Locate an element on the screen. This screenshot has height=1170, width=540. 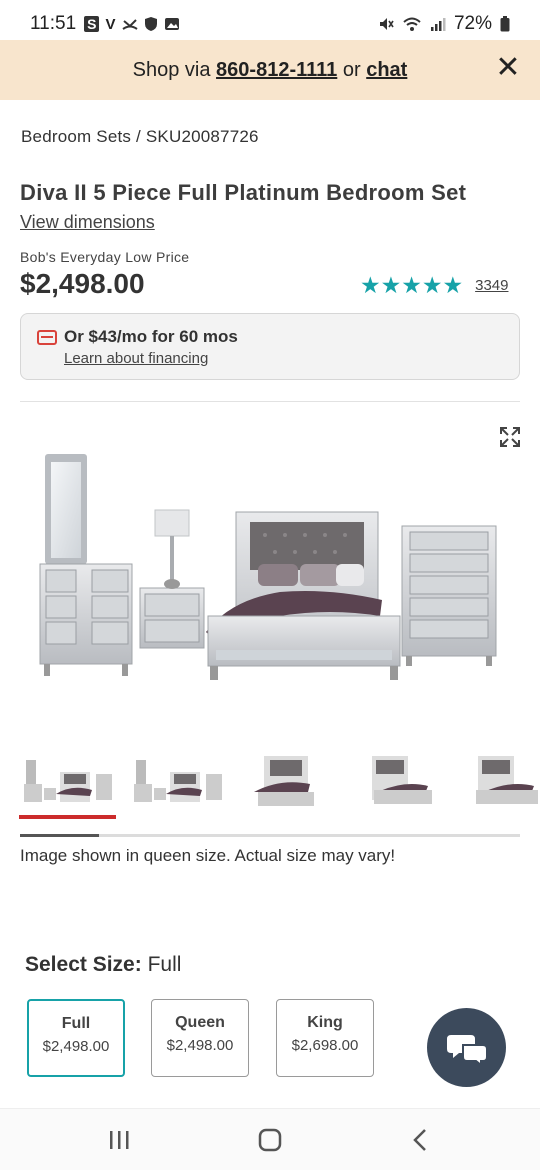
size-option-king: King $2,698.00 is located at coordinates (325, 1038).